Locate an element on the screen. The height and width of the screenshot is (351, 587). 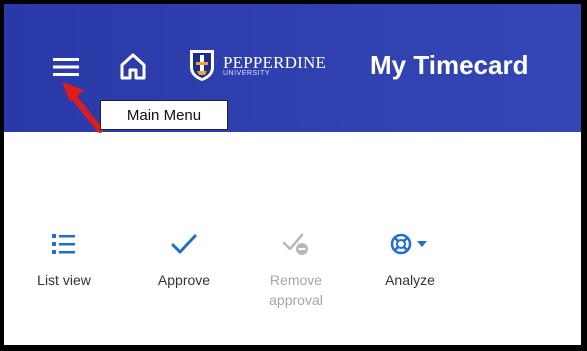
list-view-label: List view is located at coordinates (64, 280).